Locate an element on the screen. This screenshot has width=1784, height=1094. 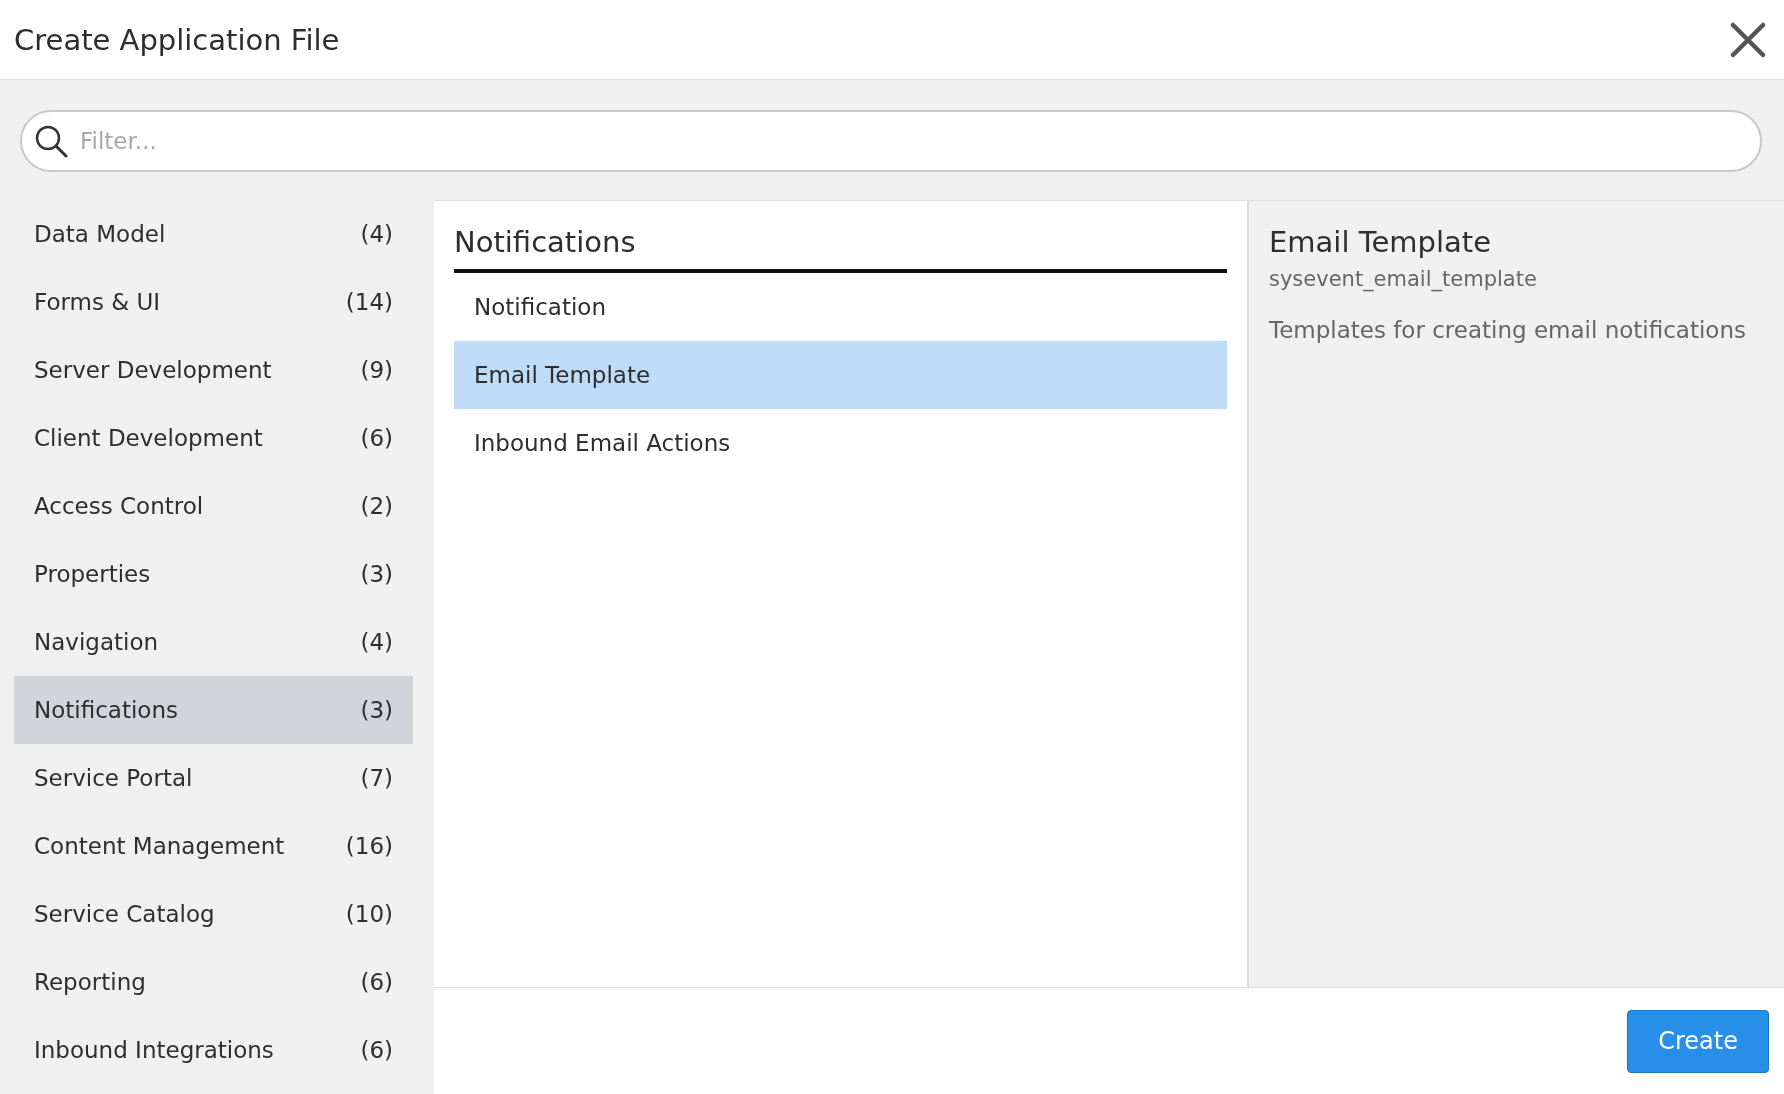
category-item: Data Model (4) is located at coordinates (213, 234).